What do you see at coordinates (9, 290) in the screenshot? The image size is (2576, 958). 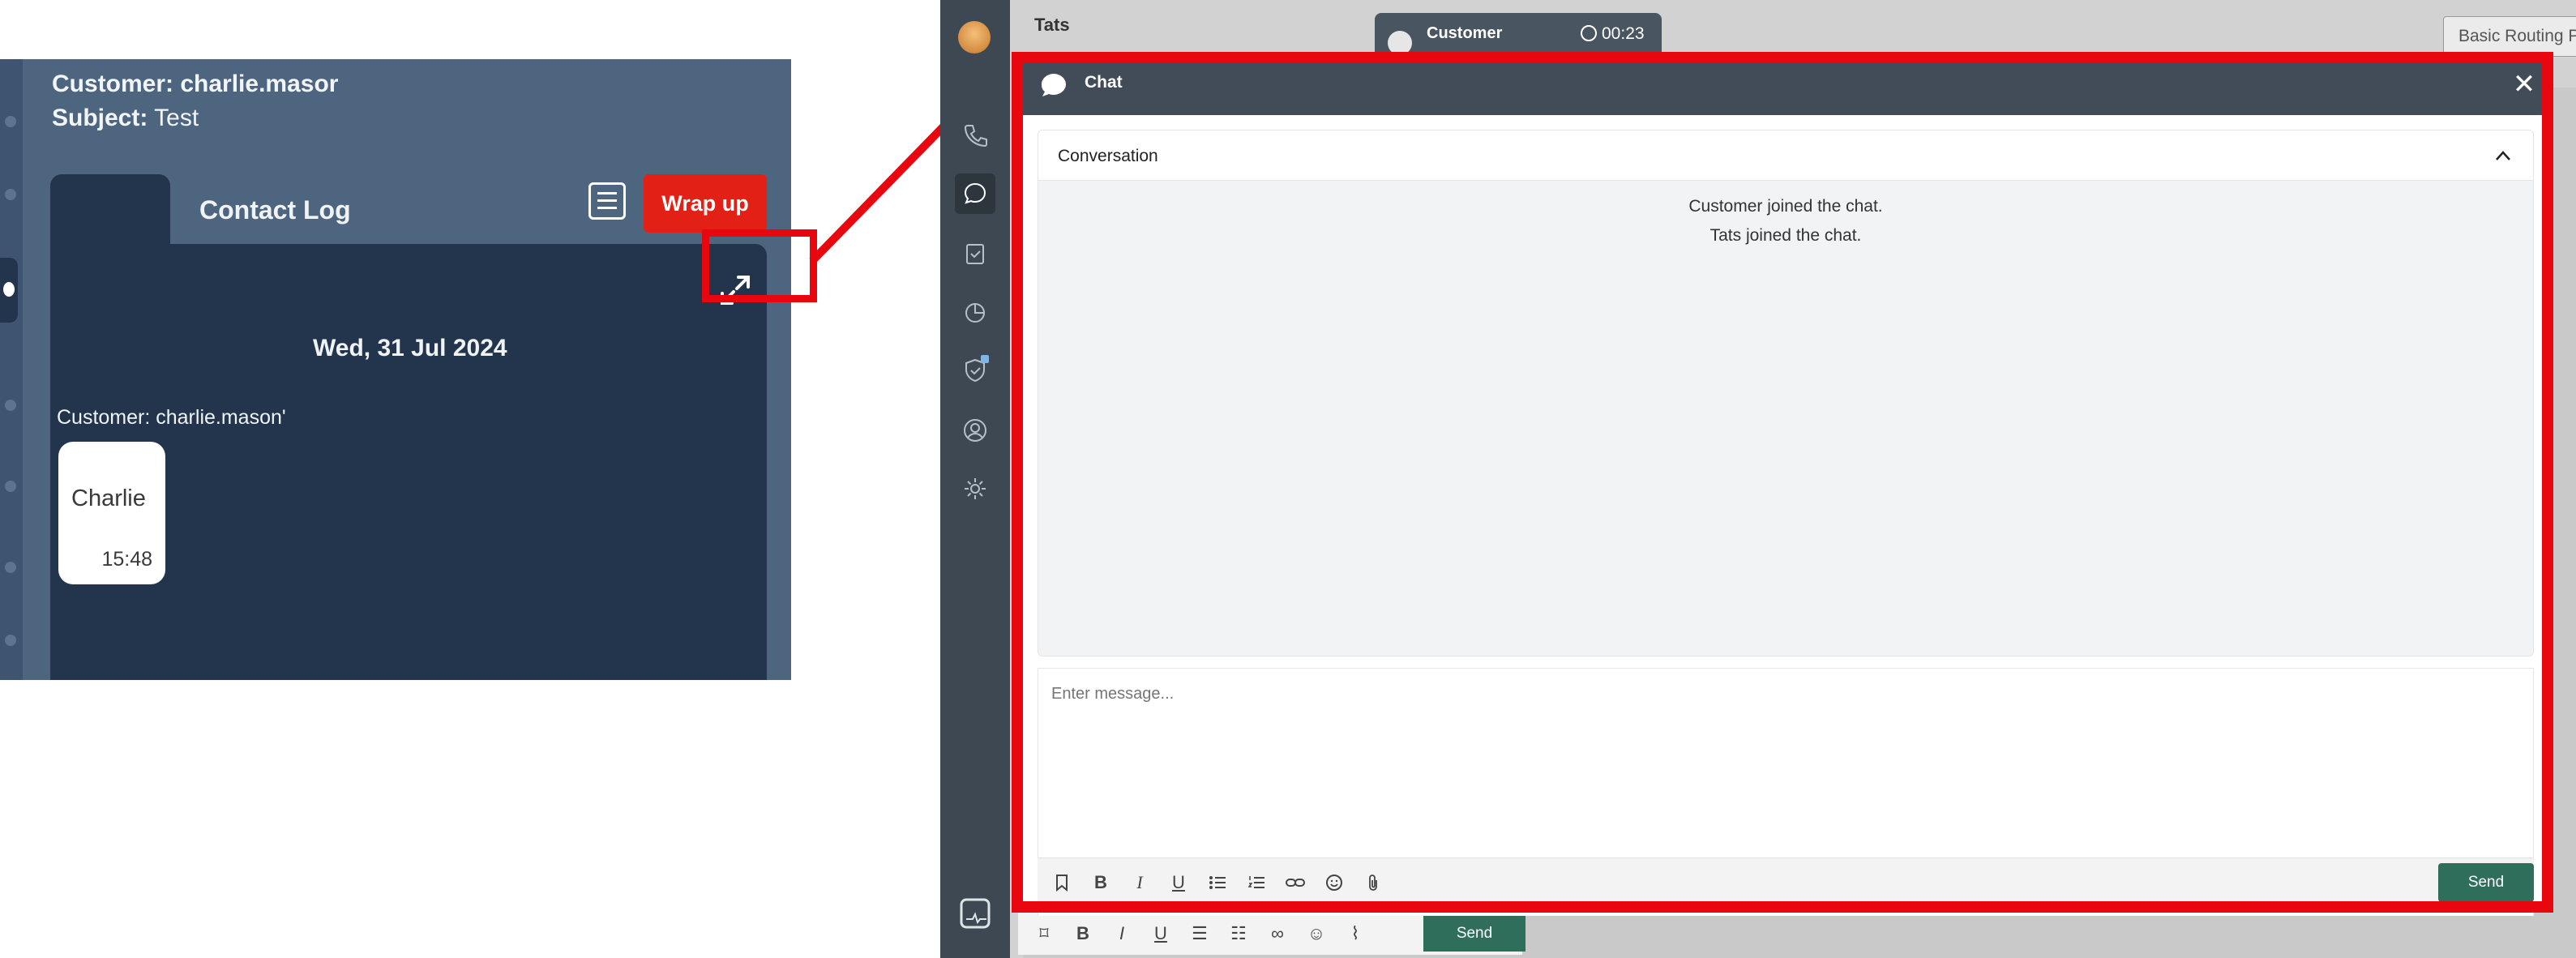 I see `zoom-sidebar-active-item` at bounding box center [9, 290].